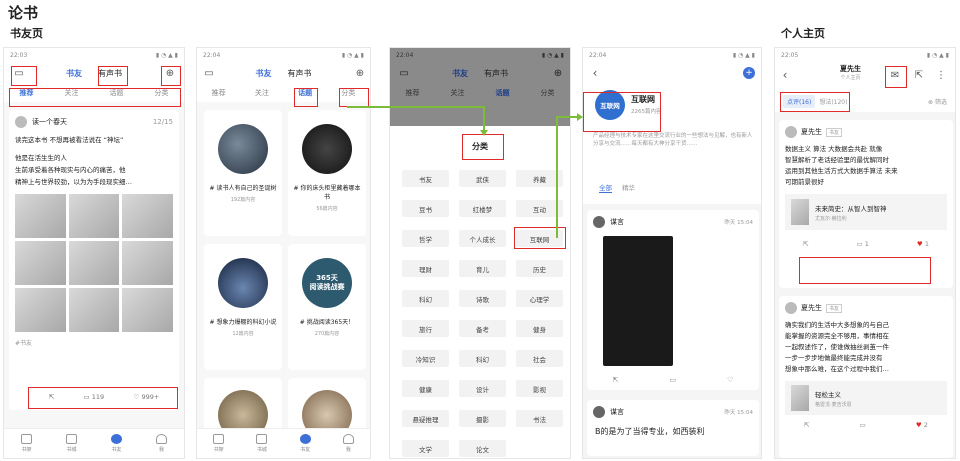  What do you see at coordinates (261, 450) in the screenshot?
I see `nav-label: 书城` at bounding box center [261, 450].